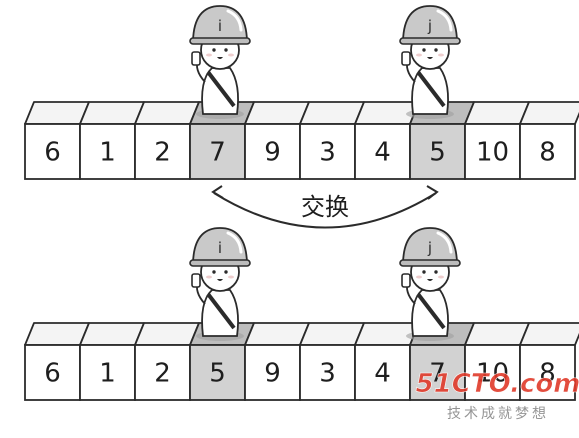 Image resolution: width=579 pixels, height=438 pixels. I want to click on top-row-cell-value-1: 1, so click(107, 153).